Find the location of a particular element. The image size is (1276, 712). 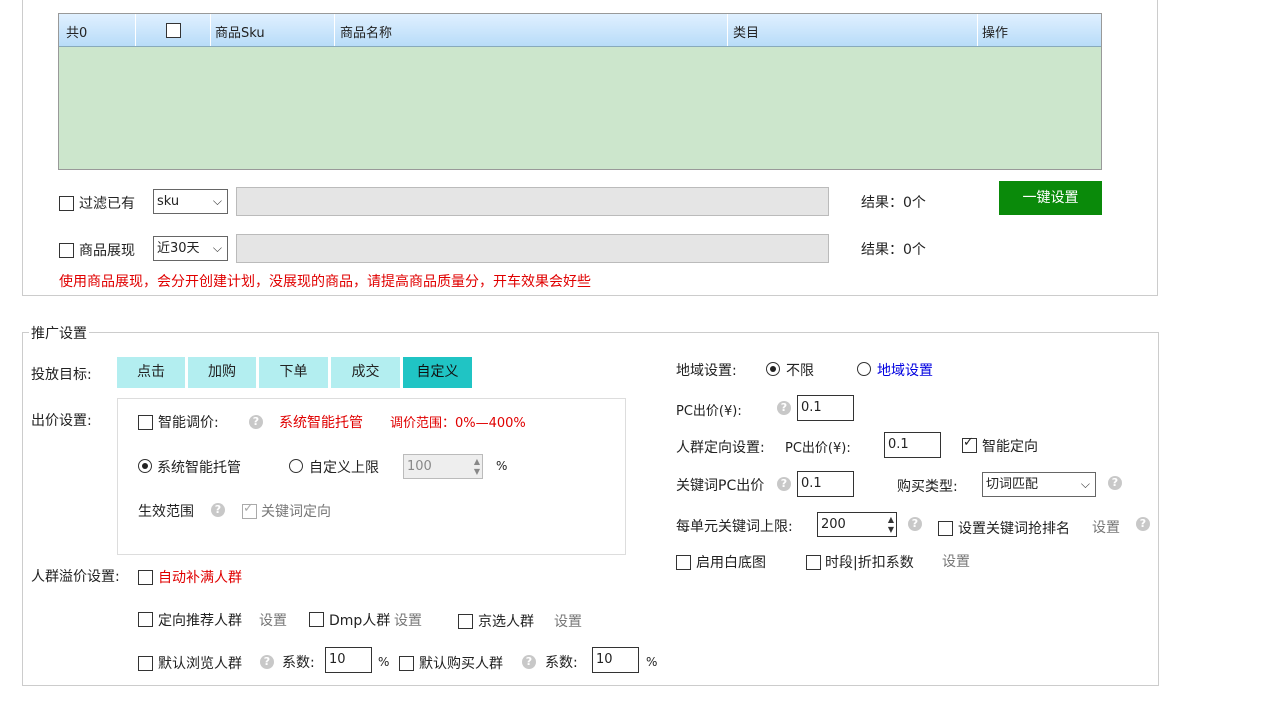

region-unlimited-radio is located at coordinates (773, 369).